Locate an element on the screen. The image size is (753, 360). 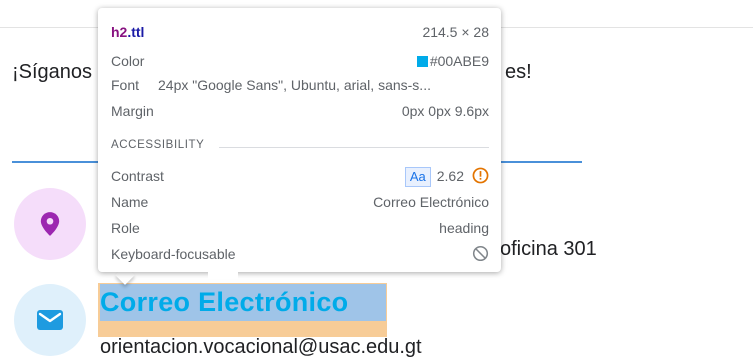
color-value: #00ABE9 is located at coordinates (459, 61).